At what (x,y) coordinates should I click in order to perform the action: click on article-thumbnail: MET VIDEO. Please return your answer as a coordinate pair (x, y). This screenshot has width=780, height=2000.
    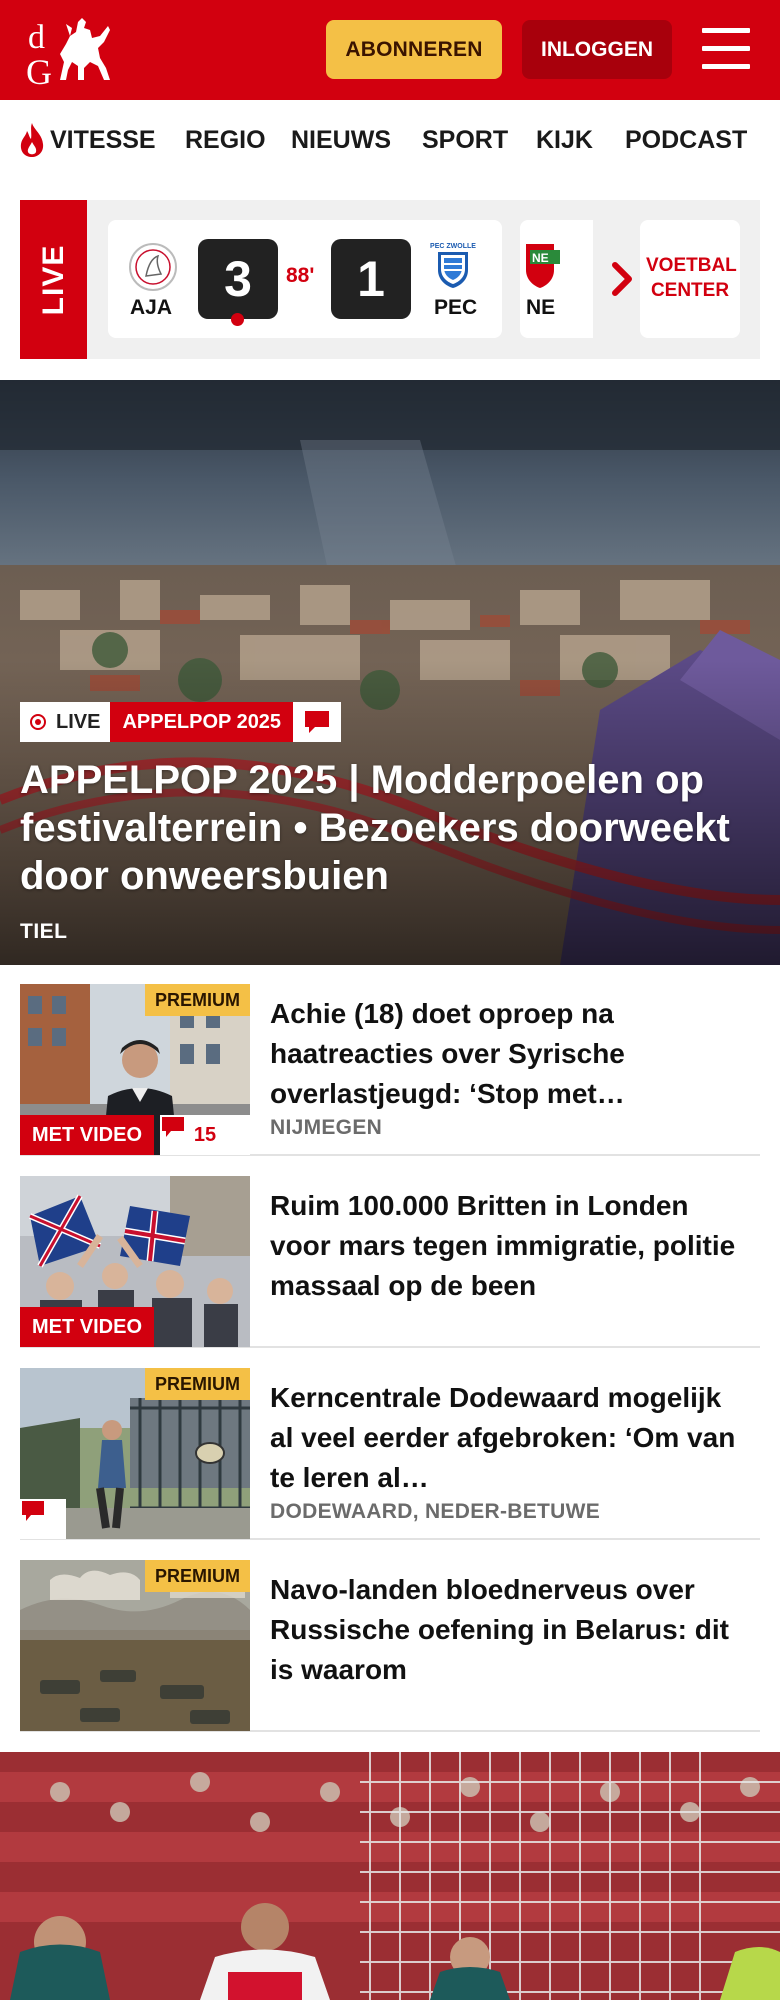
    Looking at the image, I should click on (135, 1261).